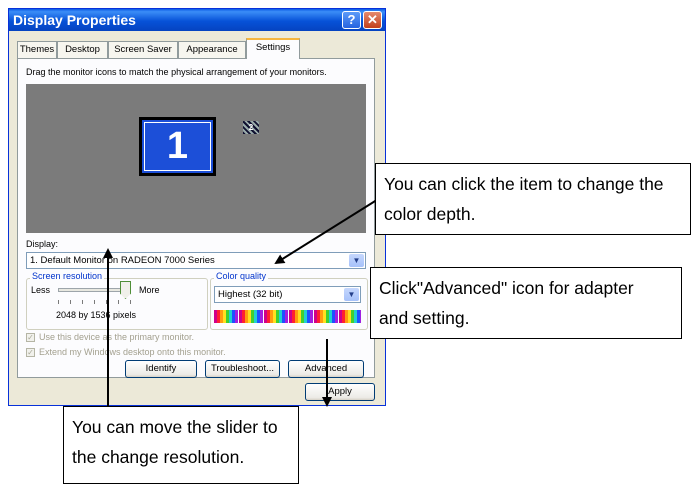 The height and width of the screenshot is (487, 694). What do you see at coordinates (273, 48) in the screenshot?
I see `tab-settings: Settings` at bounding box center [273, 48].